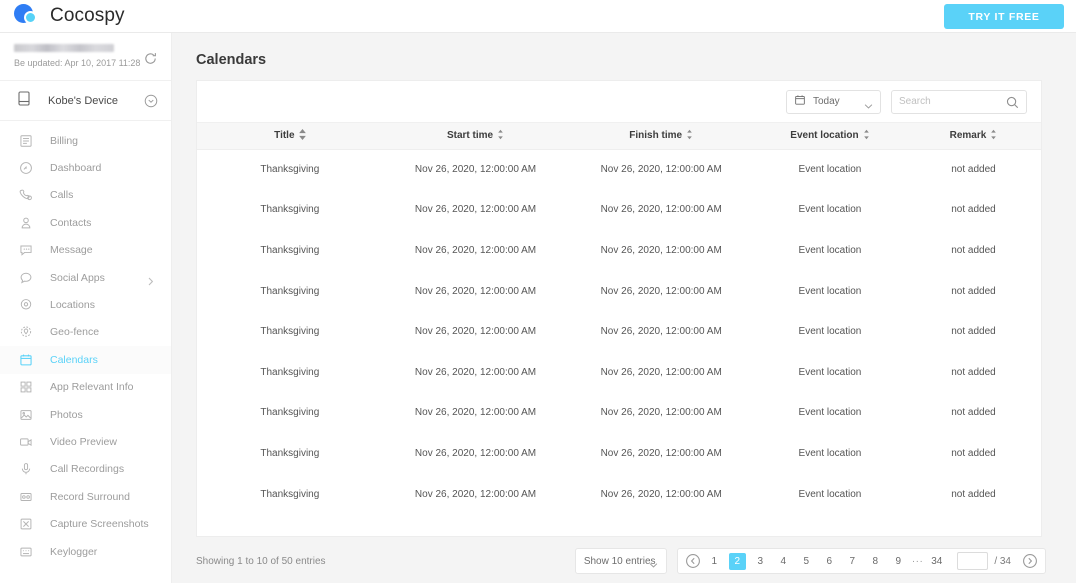  I want to click on sidebar-item-geo-fence: Geo-fence, so click(85, 332).